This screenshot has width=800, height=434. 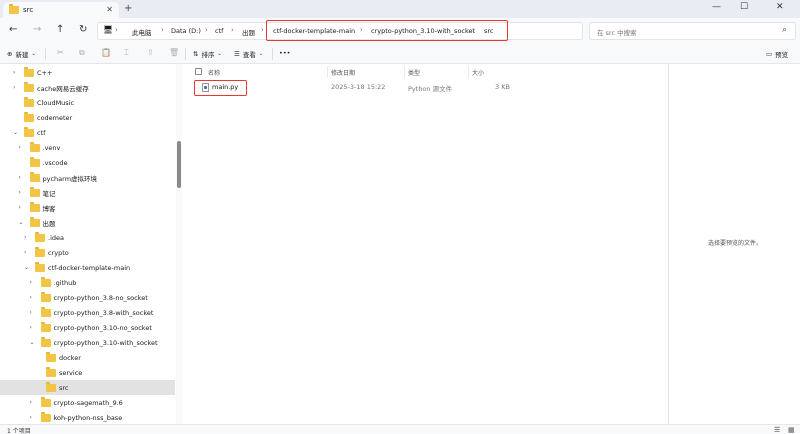 I want to click on sidebar-item: › pycharm虚拟环境, so click(x=87, y=177).